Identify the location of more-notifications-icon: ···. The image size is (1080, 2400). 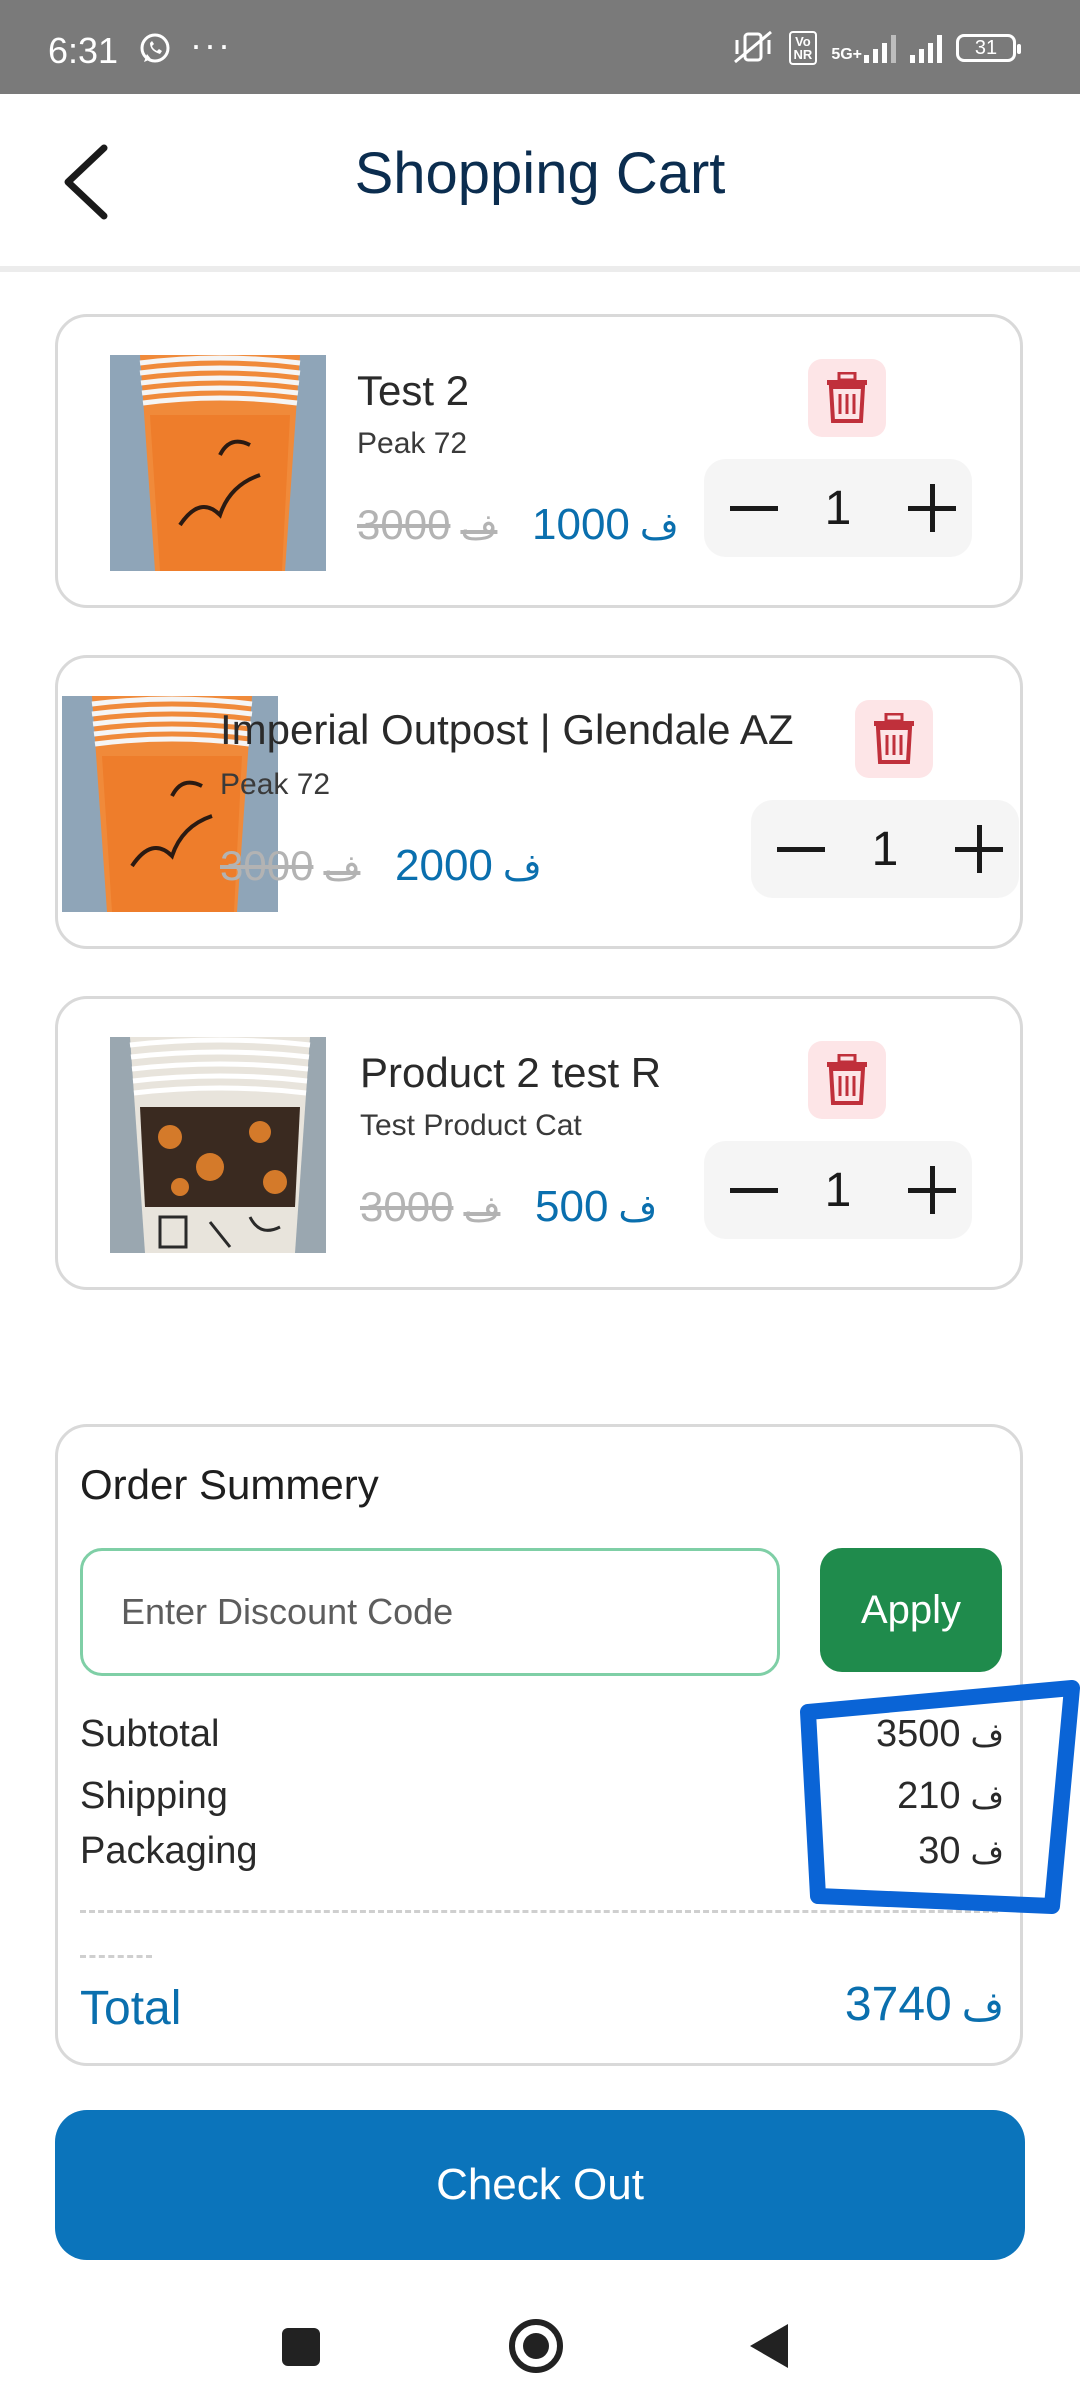
(211, 44).